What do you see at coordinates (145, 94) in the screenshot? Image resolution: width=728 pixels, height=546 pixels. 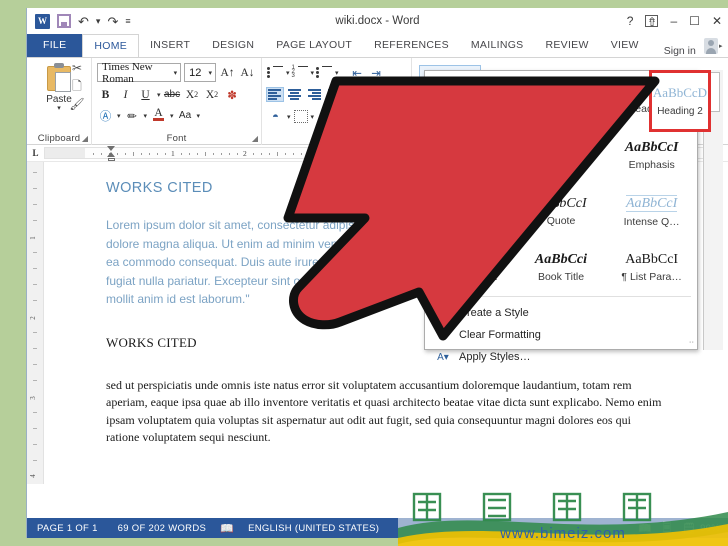 I see `underline-button: U` at bounding box center [145, 94].